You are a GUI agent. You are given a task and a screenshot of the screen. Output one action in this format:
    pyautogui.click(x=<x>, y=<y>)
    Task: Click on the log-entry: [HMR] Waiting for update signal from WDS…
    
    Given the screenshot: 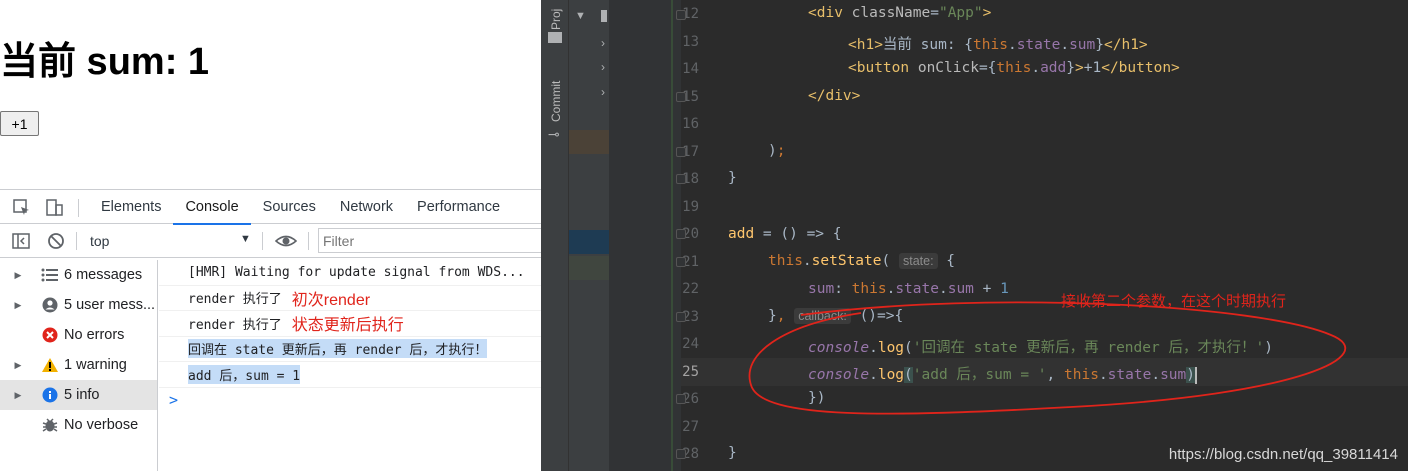 What is the action you would take?
    pyautogui.click(x=350, y=273)
    